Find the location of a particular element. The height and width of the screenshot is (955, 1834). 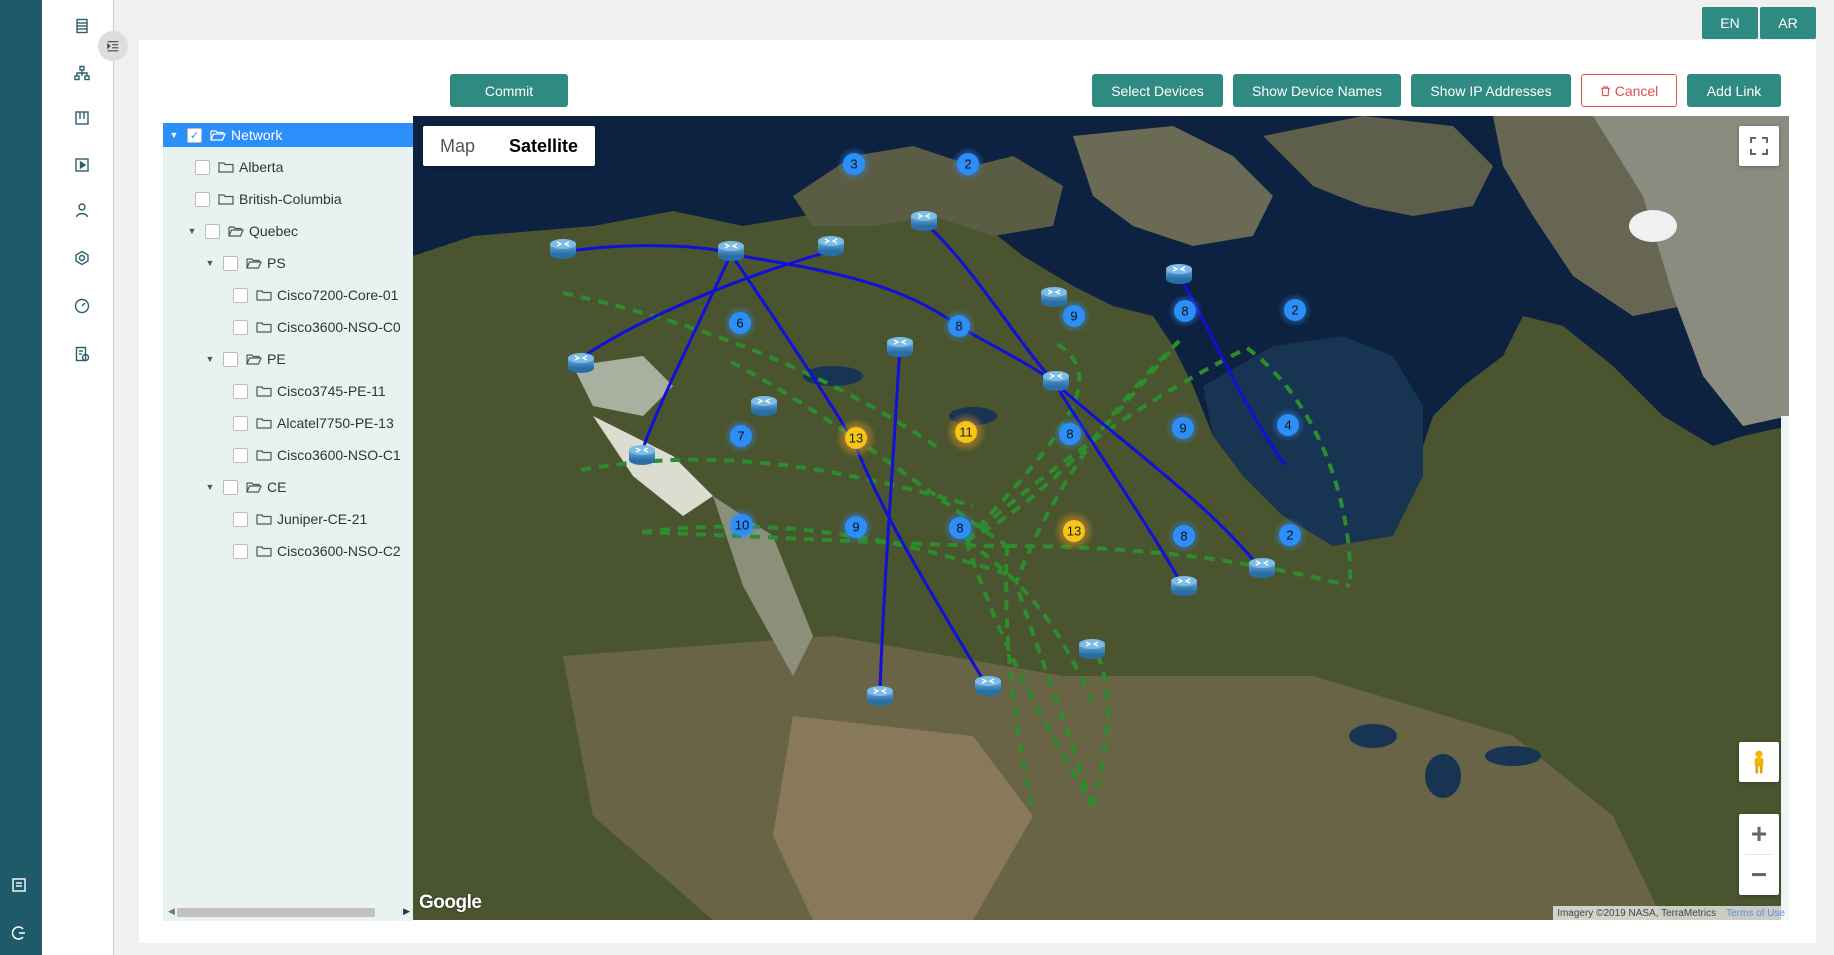

document-icon is located at coordinates (82, 26).